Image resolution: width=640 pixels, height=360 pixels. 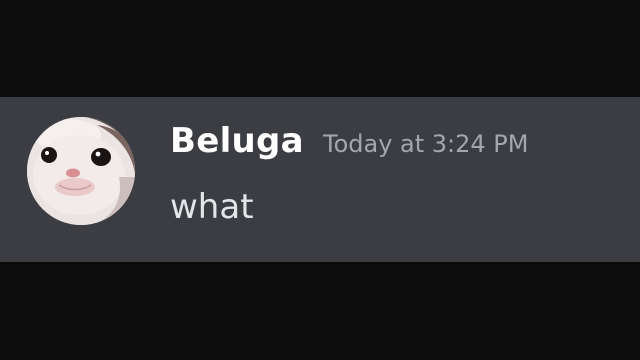 I want to click on cat-face-avatar-icon, so click(x=81, y=171).